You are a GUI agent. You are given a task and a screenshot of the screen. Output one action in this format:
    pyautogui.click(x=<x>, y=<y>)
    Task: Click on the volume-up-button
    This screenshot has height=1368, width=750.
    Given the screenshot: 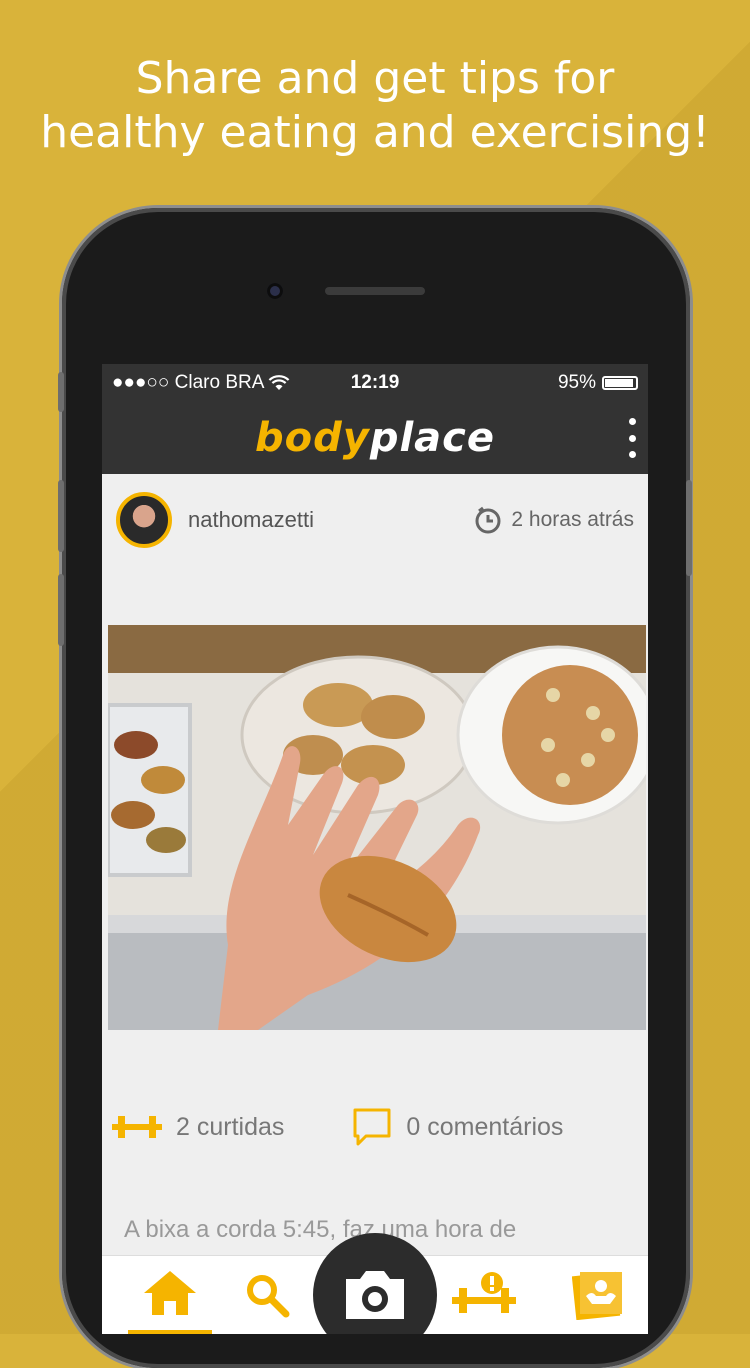 What is the action you would take?
    pyautogui.click(x=61, y=516)
    